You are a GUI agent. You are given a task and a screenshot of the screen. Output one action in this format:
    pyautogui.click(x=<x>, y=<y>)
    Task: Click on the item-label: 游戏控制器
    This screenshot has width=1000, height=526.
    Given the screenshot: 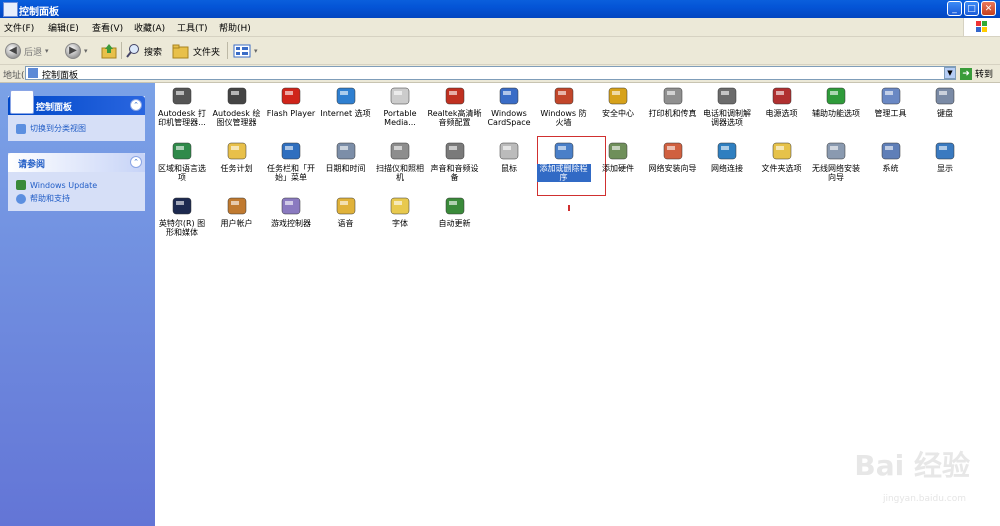 What is the action you would take?
    pyautogui.click(x=291, y=223)
    